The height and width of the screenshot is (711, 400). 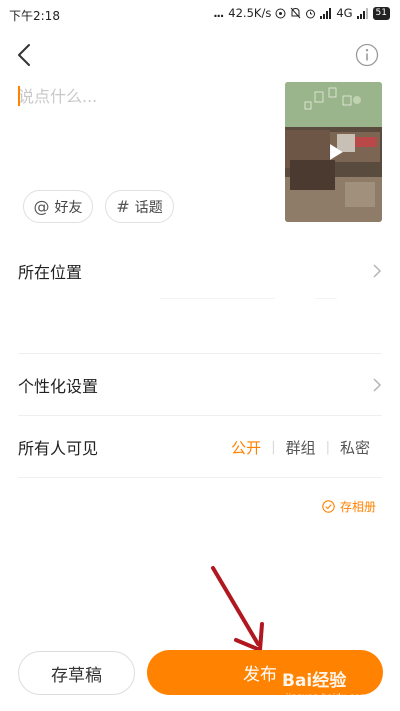 I want to click on annotation-arrow, so click(x=237, y=609).